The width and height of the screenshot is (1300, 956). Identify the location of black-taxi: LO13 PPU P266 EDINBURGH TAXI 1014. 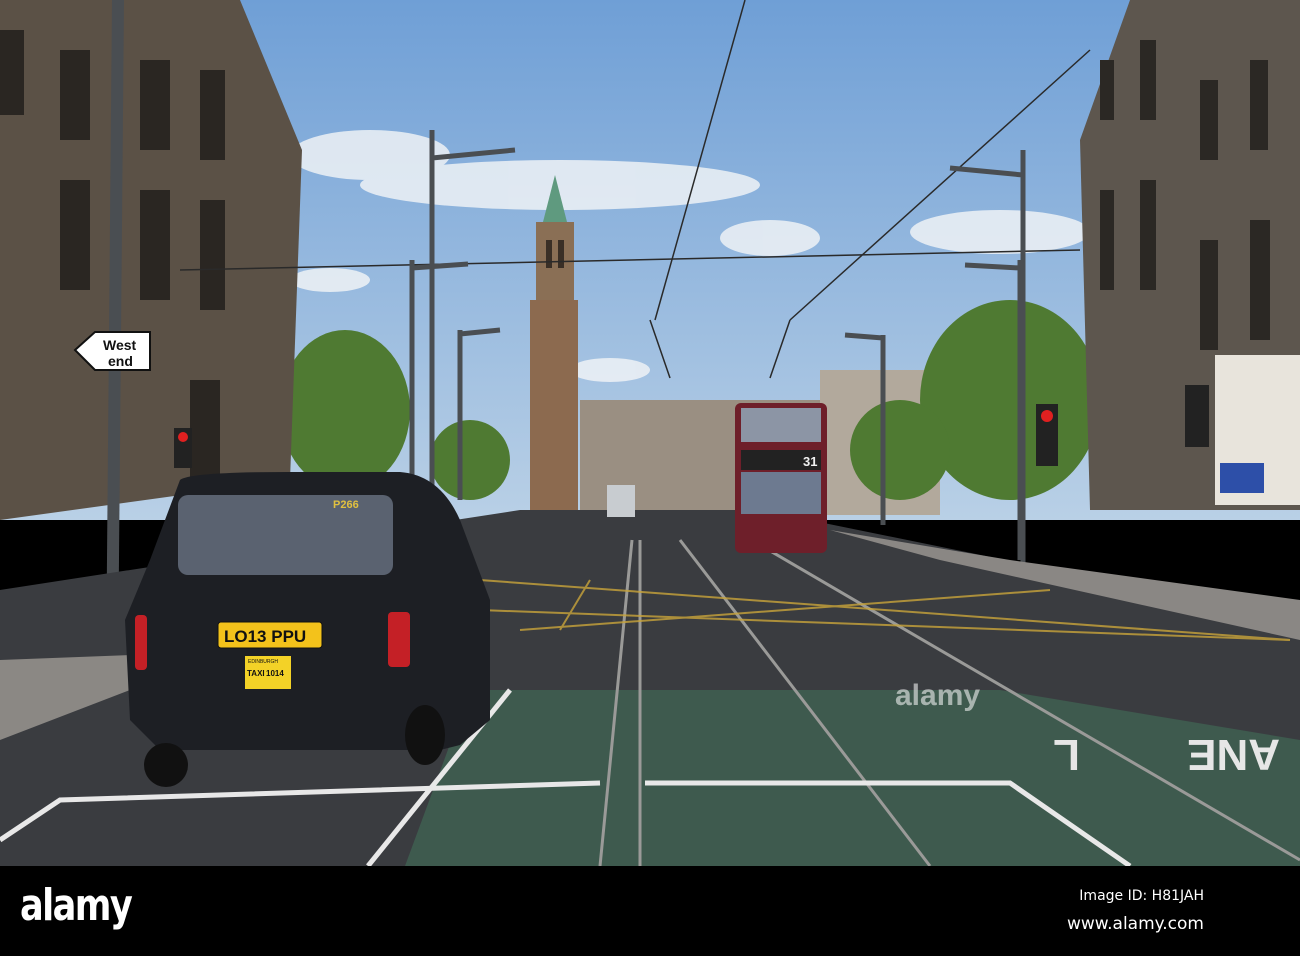
(307, 629).